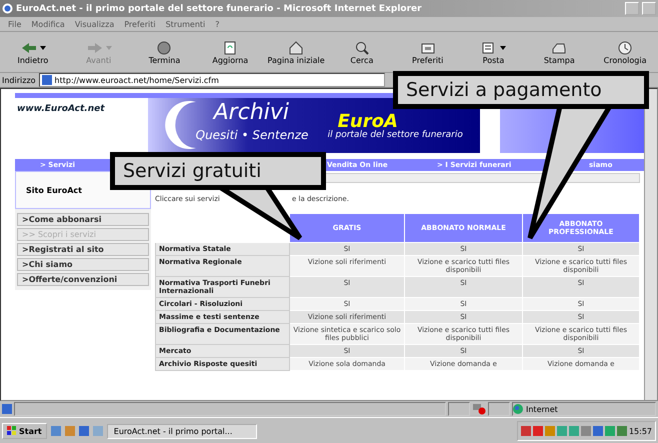 The width and height of the screenshot is (658, 443). I want to click on stop-icon, so click(164, 48).